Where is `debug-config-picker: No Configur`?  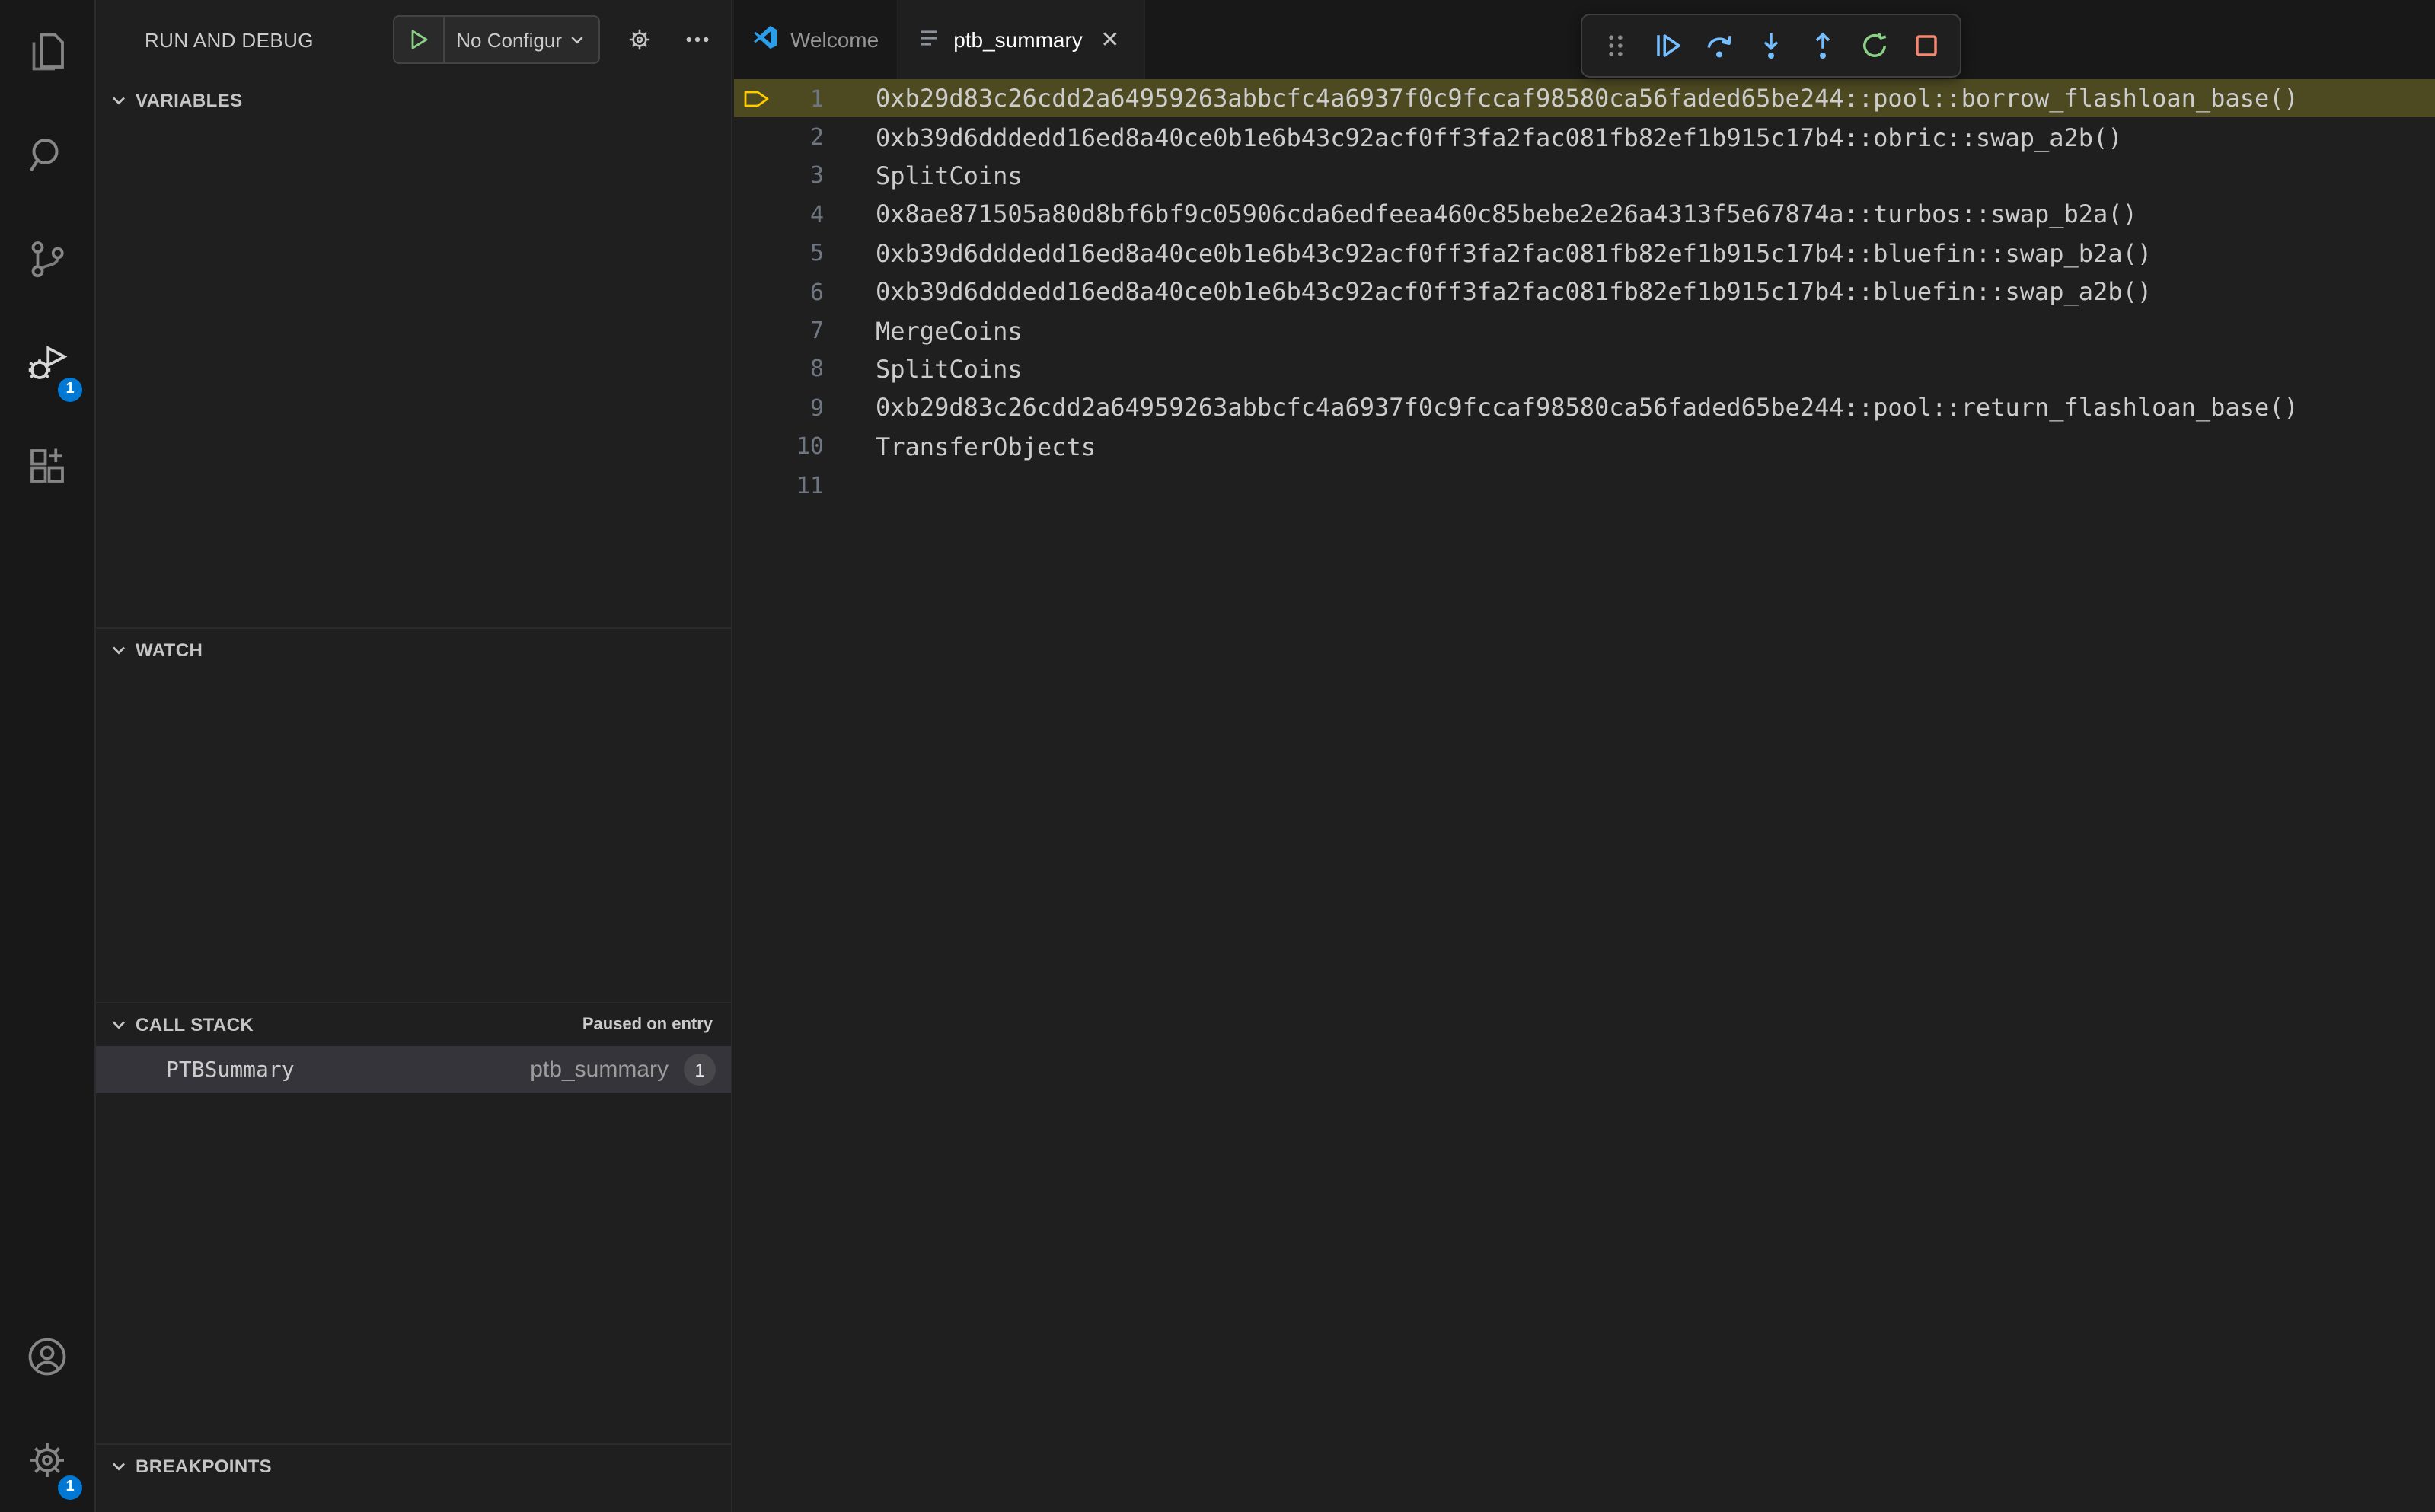 debug-config-picker: No Configur is located at coordinates (496, 39).